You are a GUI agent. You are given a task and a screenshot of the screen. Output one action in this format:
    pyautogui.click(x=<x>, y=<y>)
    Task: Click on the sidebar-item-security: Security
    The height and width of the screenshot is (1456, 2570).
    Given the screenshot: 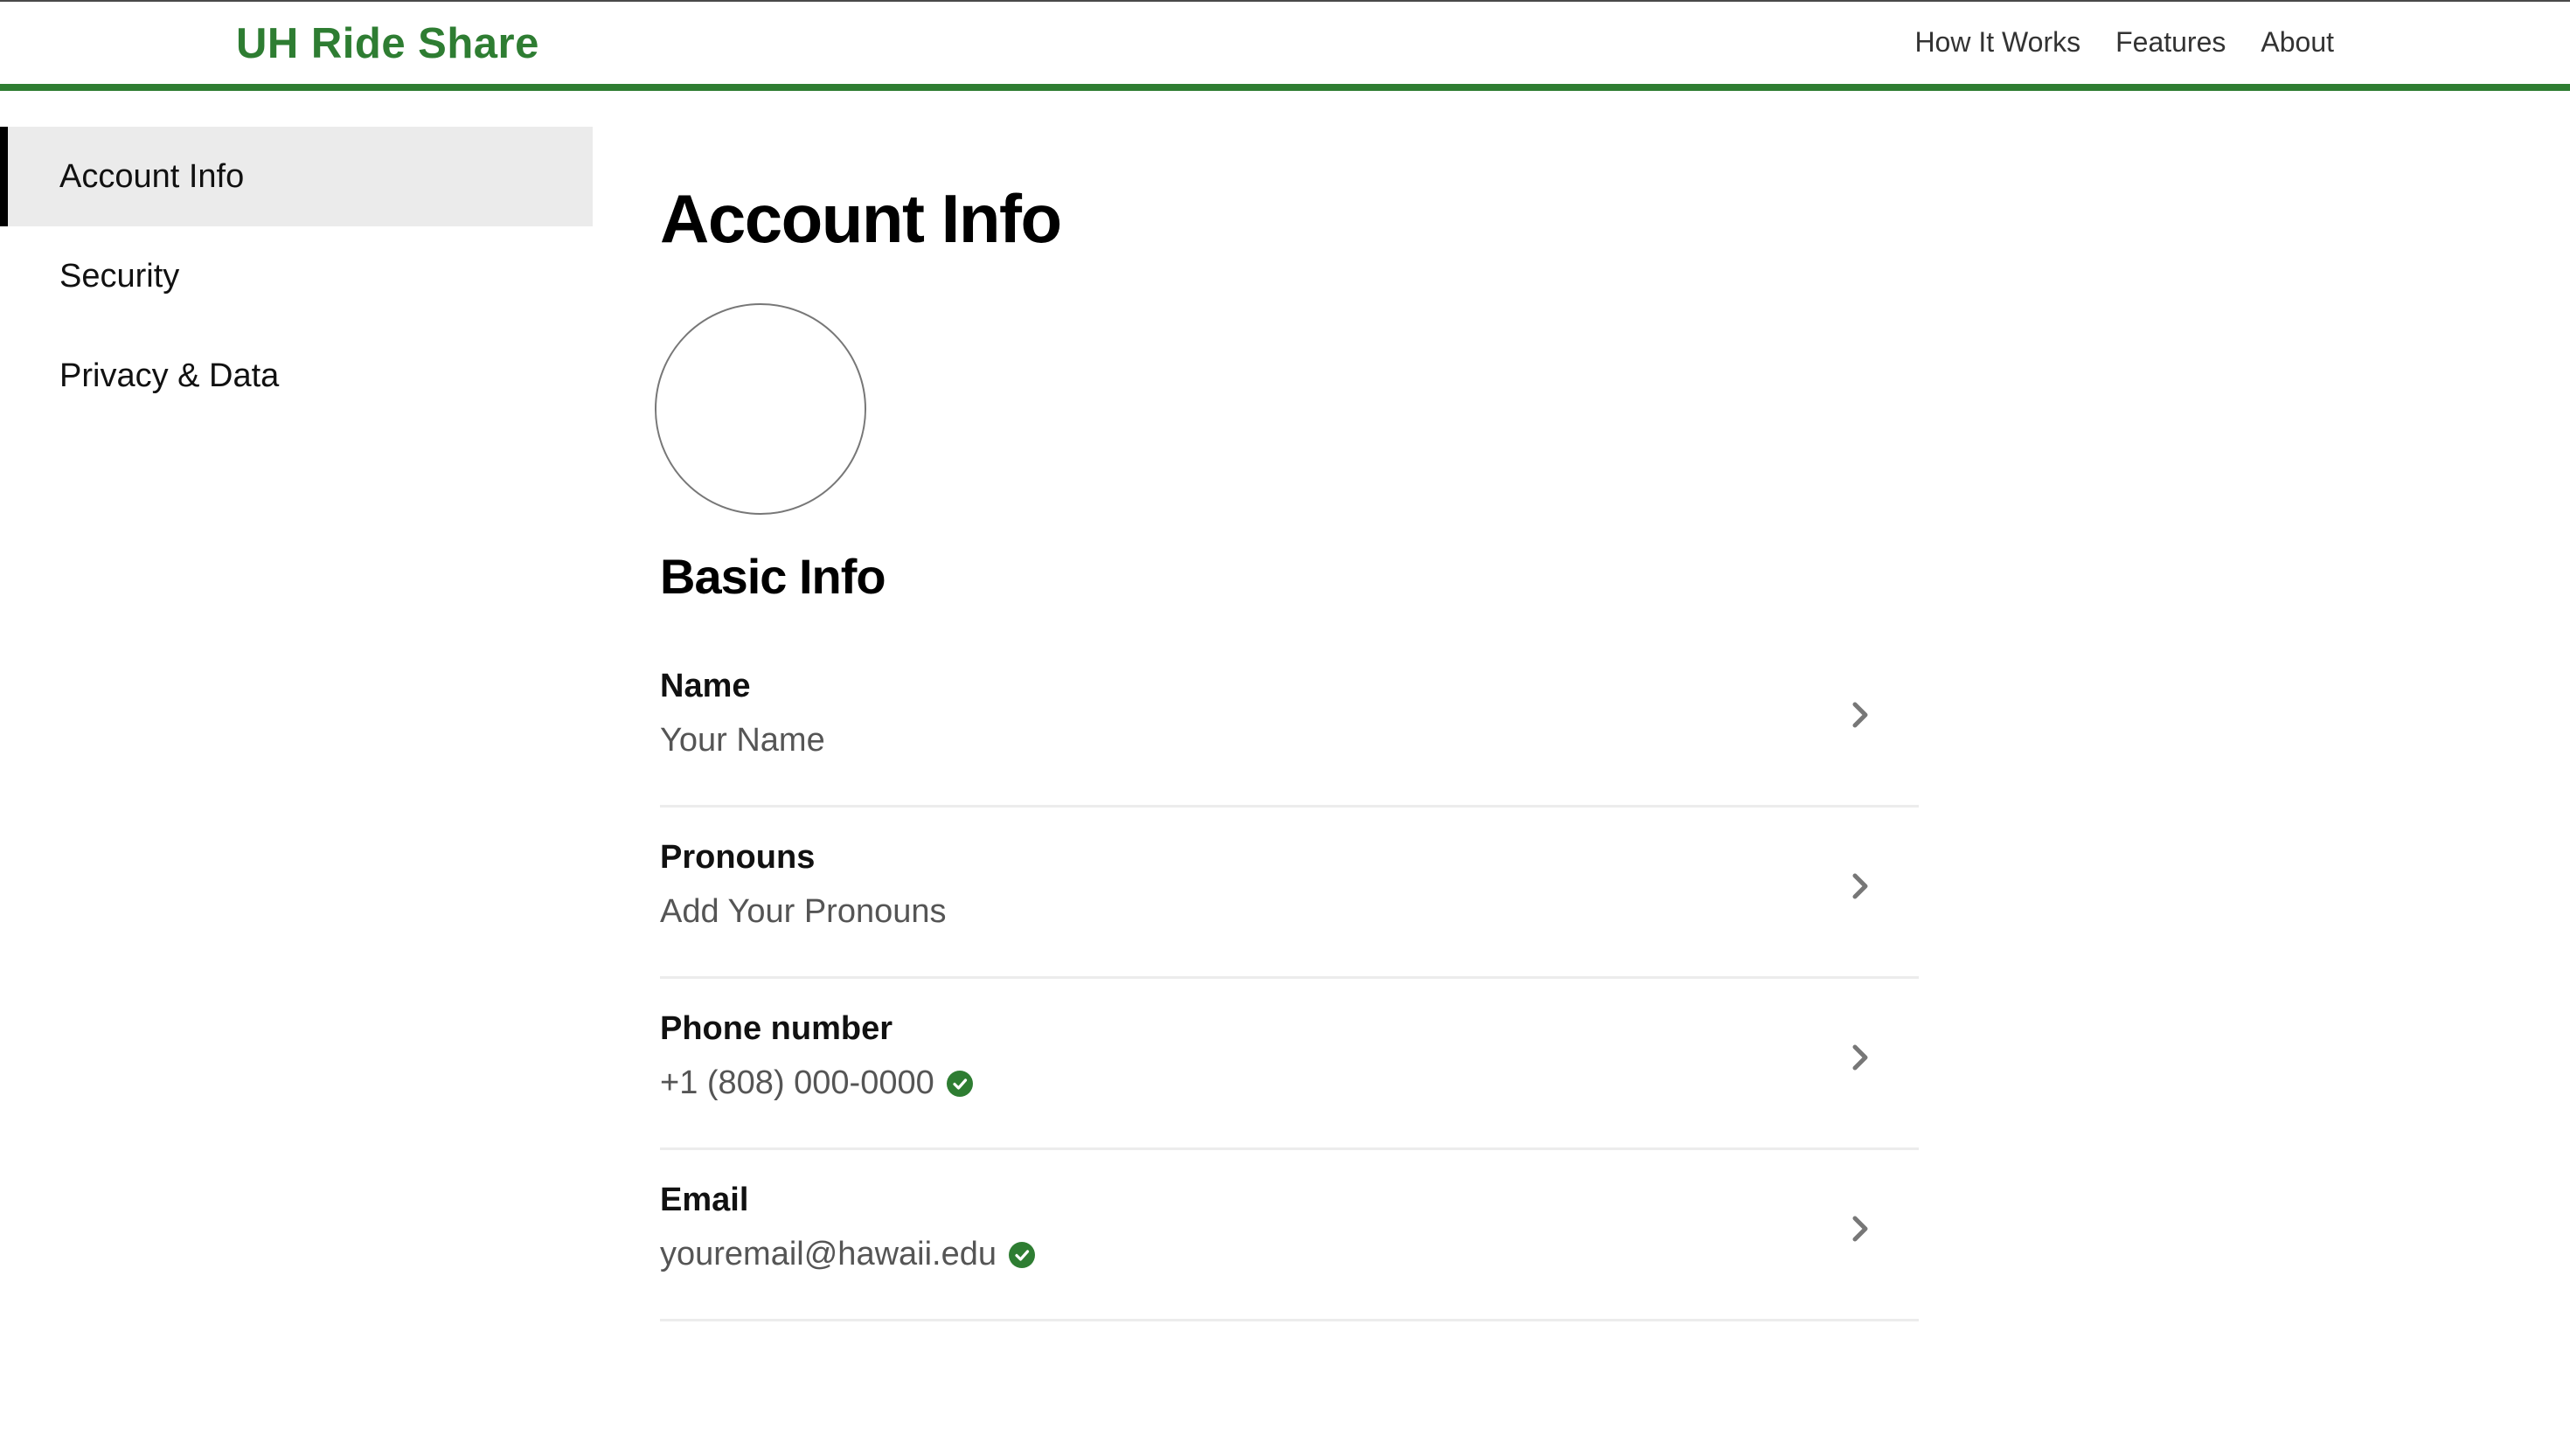 What is the action you would take?
    pyautogui.click(x=296, y=276)
    